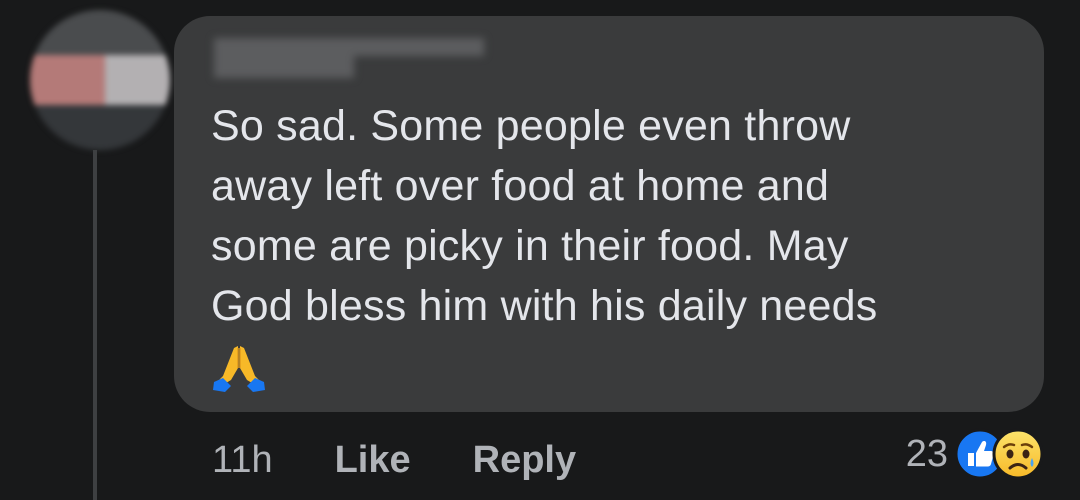  I want to click on sad-reaction-icon, so click(1018, 454).